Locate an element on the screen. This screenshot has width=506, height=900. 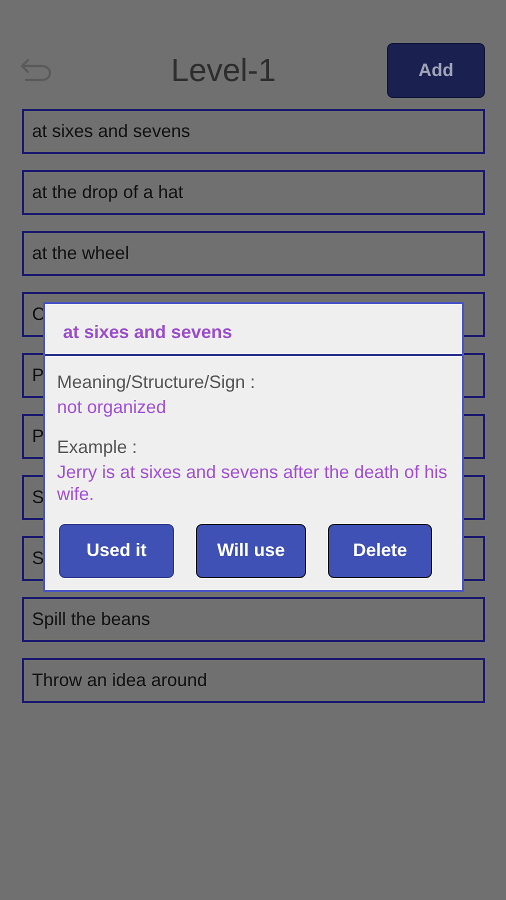
meaning-text: not organized is located at coordinates (112, 407).